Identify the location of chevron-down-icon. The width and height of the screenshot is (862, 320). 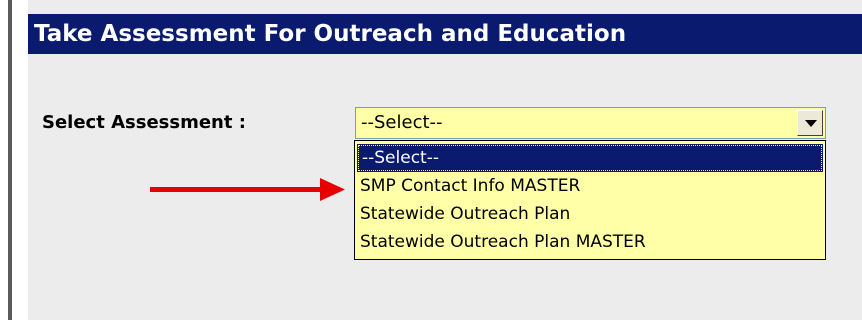
(811, 123).